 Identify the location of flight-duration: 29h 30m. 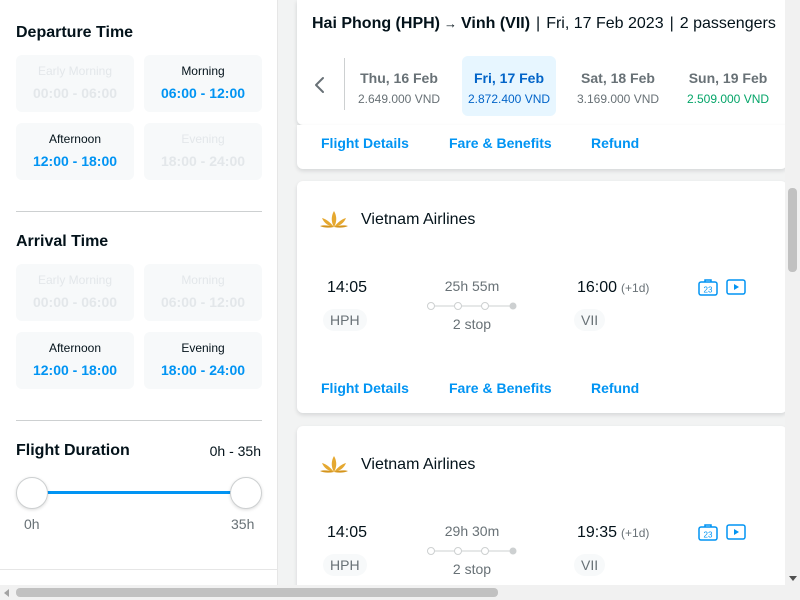
(472, 531).